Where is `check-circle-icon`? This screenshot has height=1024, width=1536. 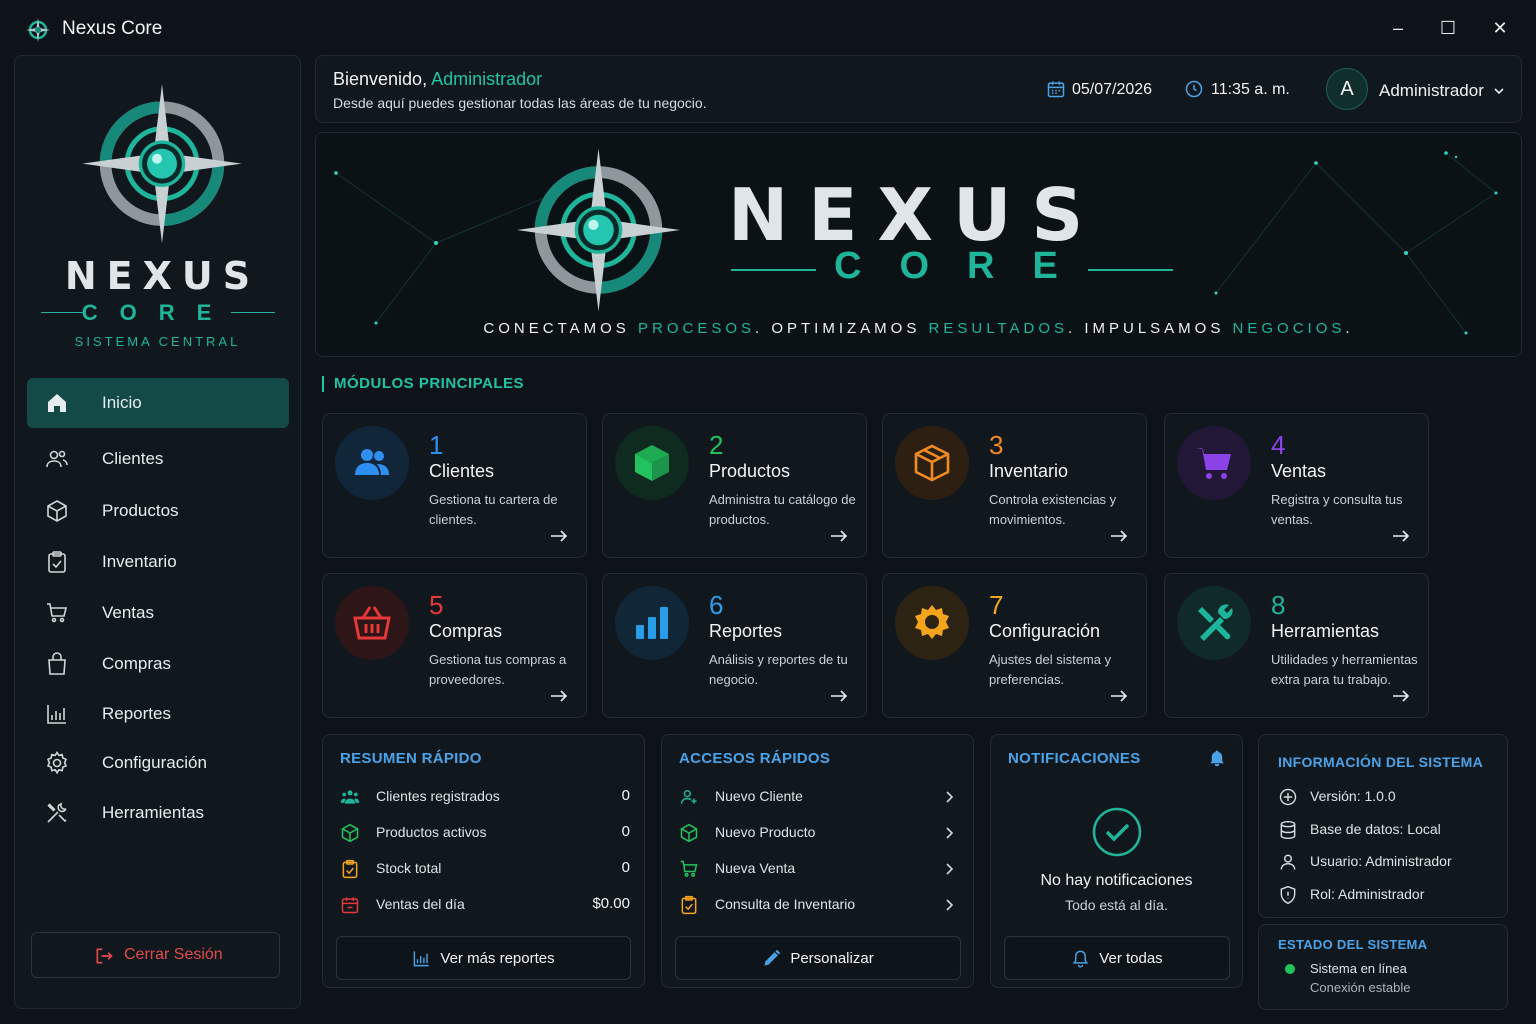 check-circle-icon is located at coordinates (1117, 832).